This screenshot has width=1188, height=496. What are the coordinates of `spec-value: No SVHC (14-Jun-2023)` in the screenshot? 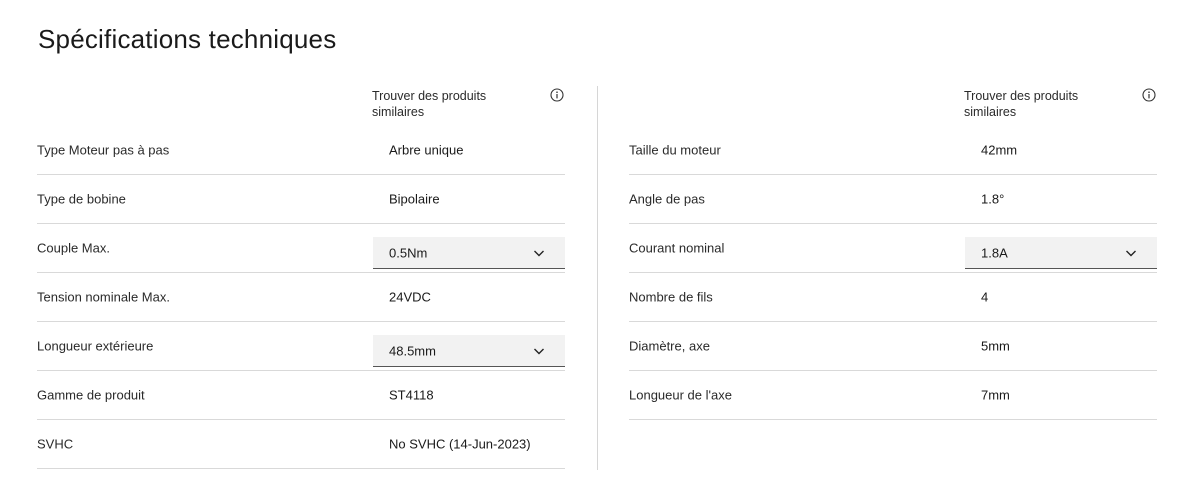 It's located at (460, 444).